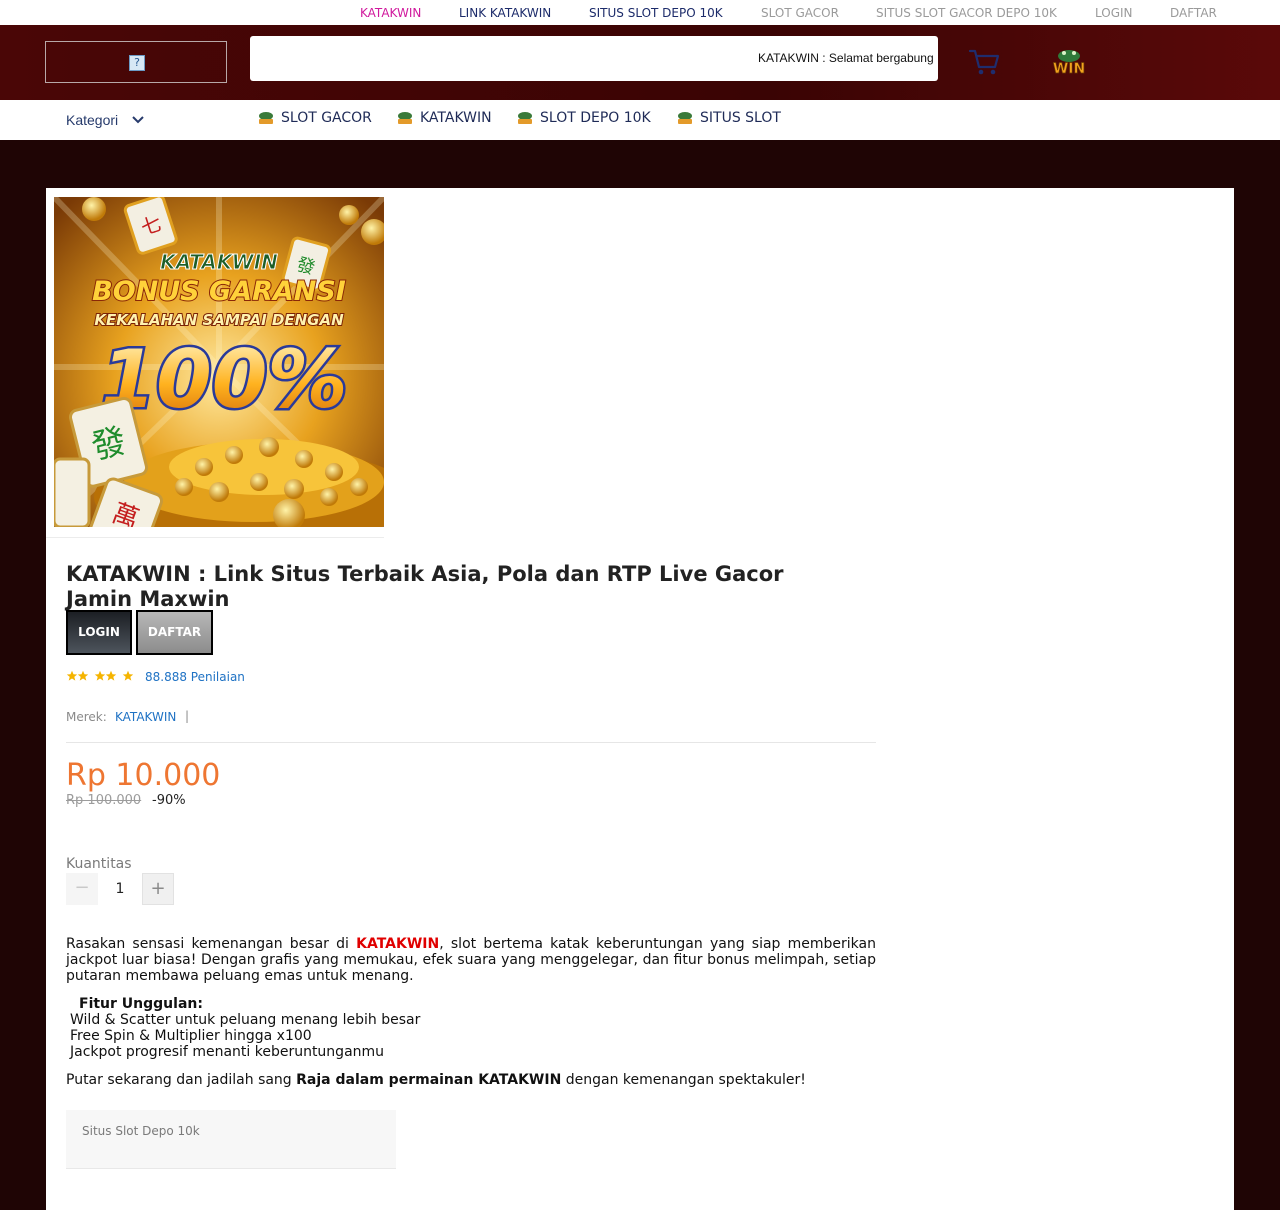 The image size is (1280, 1210). Describe the element at coordinates (104, 800) in the screenshot. I see `original-price: Rp 100.000` at that location.